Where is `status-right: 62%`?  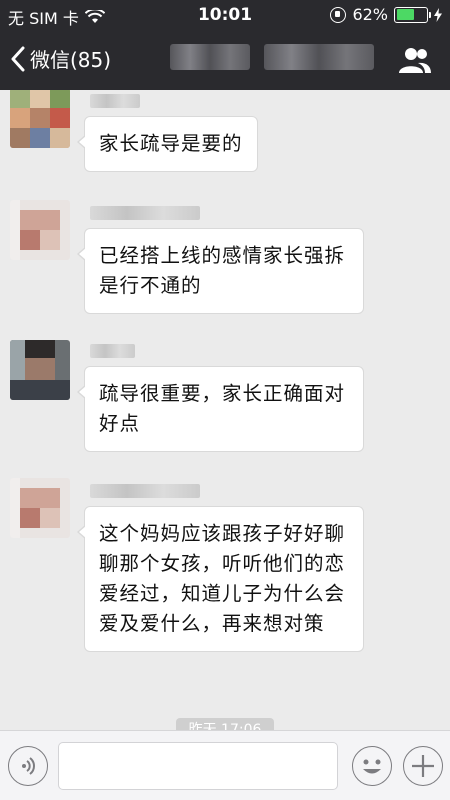 status-right: 62% is located at coordinates (386, 14).